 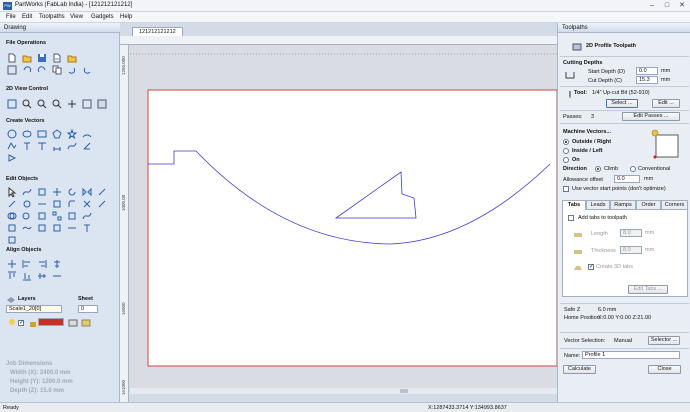 What do you see at coordinates (86, 215) in the screenshot?
I see `smooth-icon` at bounding box center [86, 215].